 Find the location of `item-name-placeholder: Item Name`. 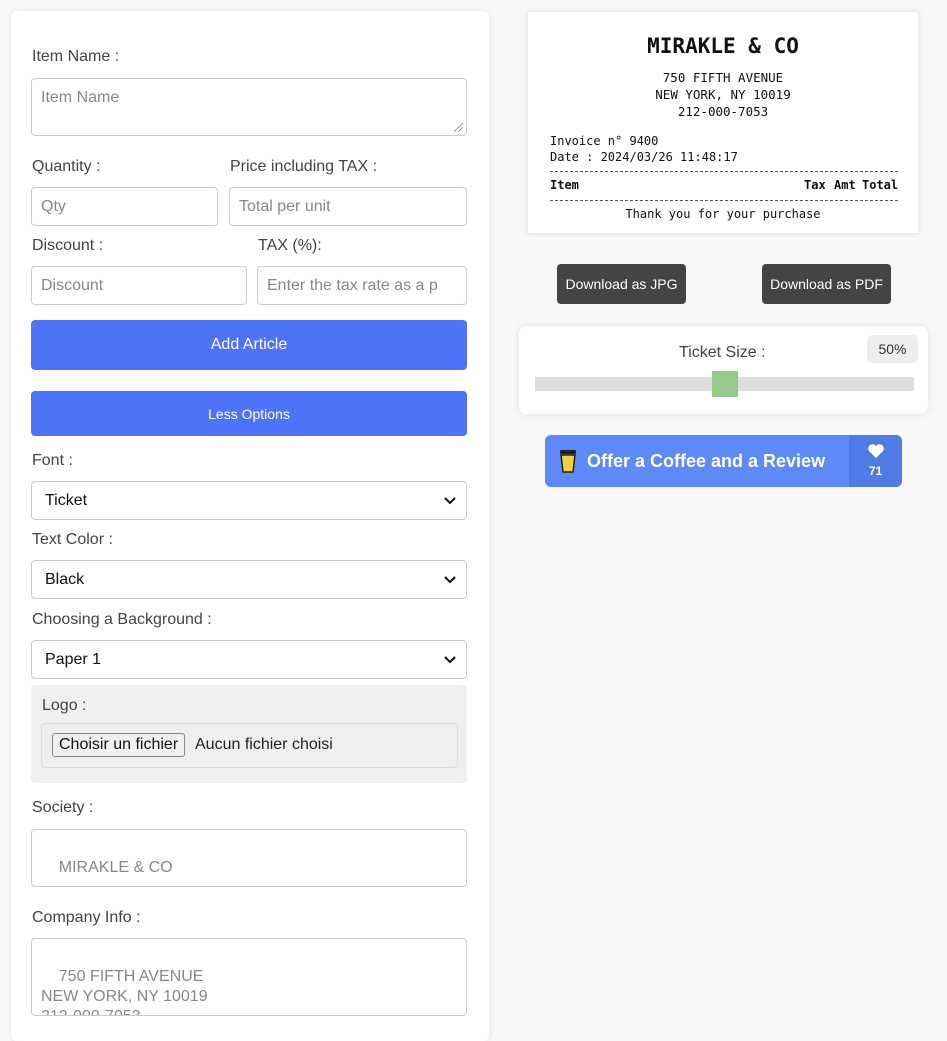

item-name-placeholder: Item Name is located at coordinates (80, 97).